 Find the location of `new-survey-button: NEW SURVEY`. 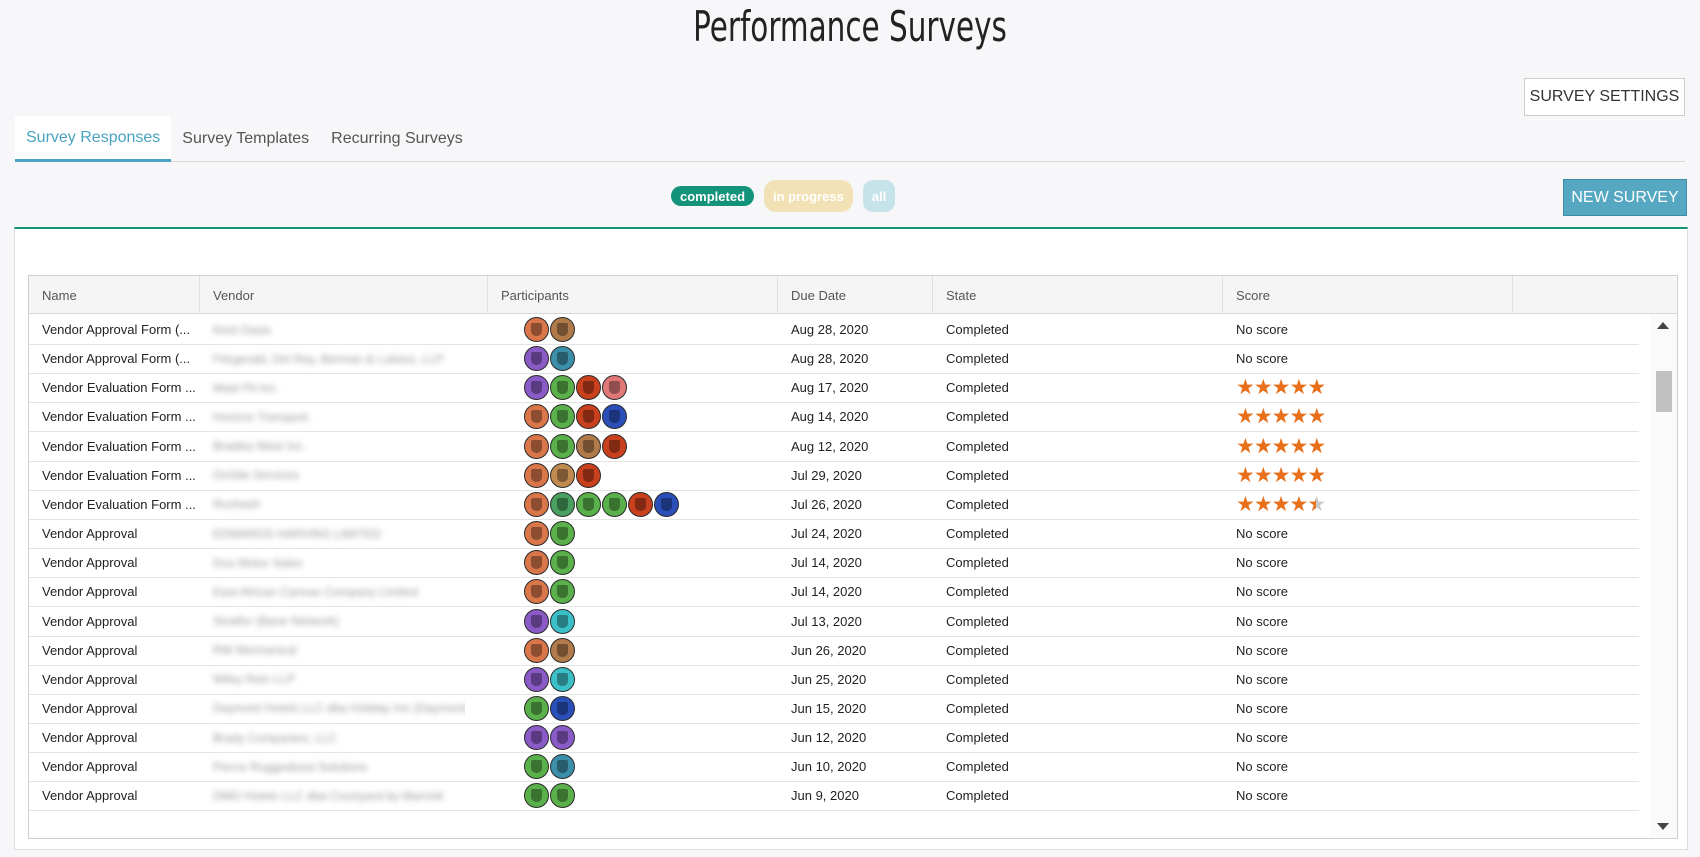

new-survey-button: NEW SURVEY is located at coordinates (1625, 197).